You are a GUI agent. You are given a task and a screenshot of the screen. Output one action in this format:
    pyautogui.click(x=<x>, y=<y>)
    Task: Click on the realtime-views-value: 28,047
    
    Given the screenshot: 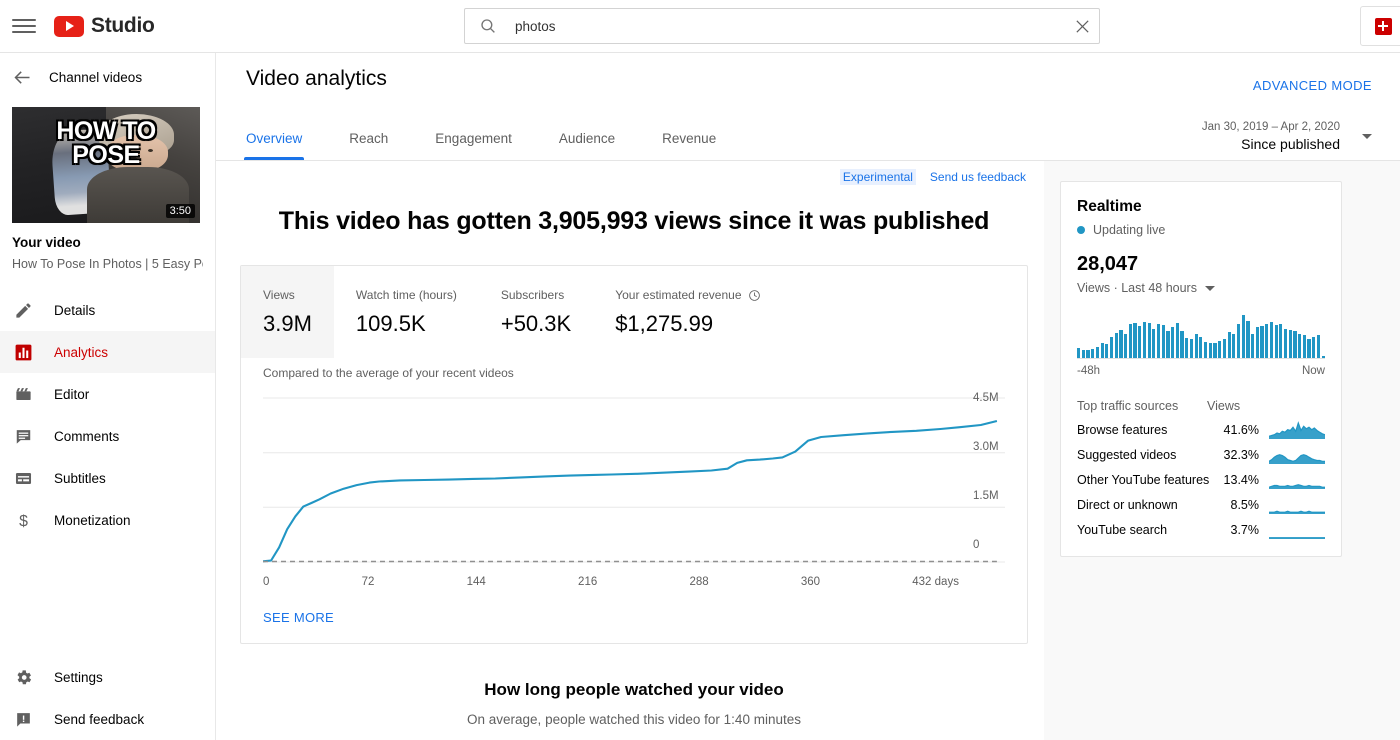 What is the action you would take?
    pyautogui.click(x=1108, y=264)
    